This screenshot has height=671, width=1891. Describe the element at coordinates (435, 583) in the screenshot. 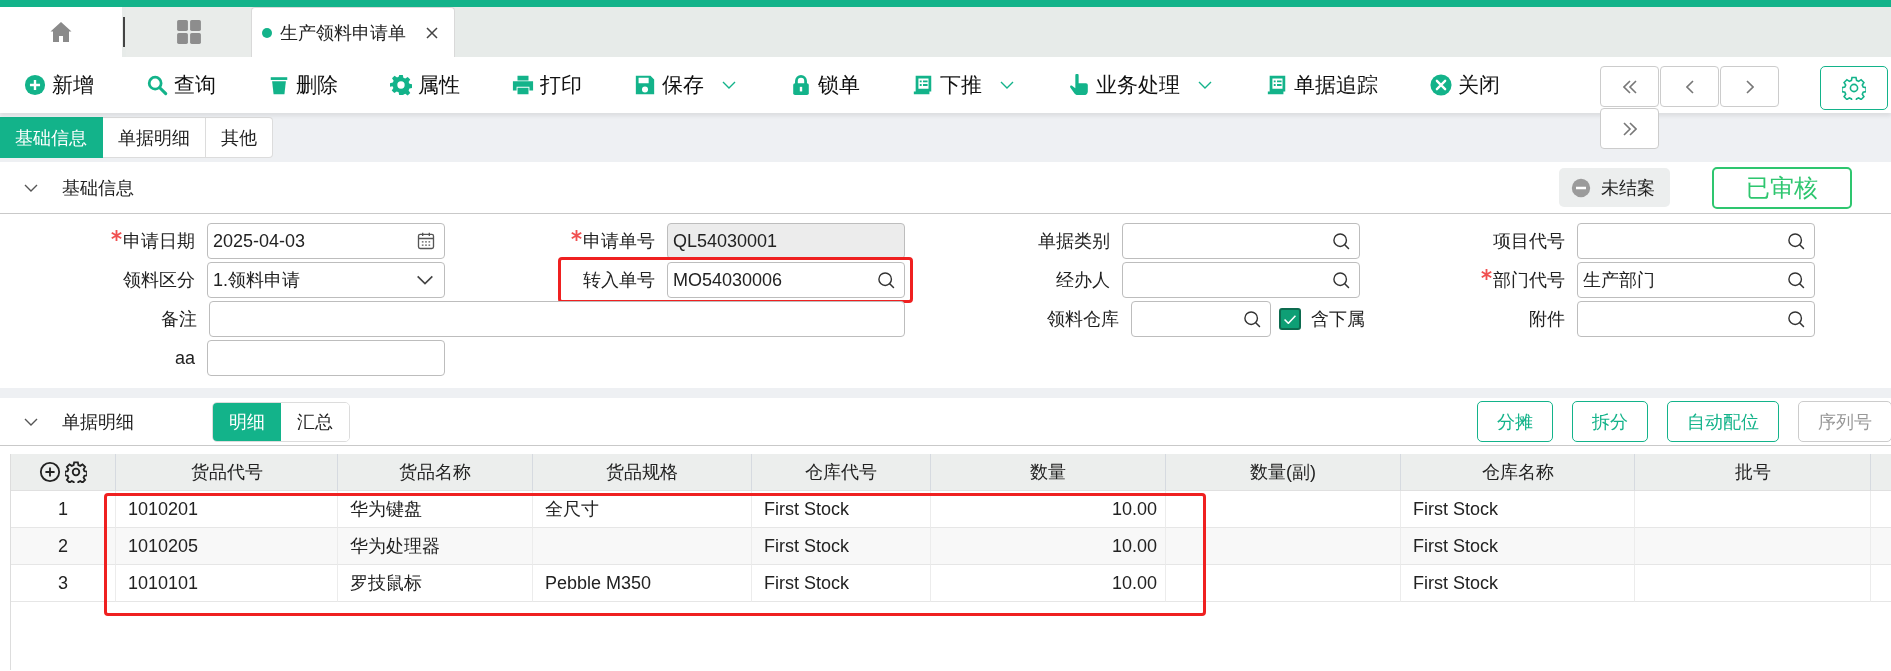

I see `table-cell: 罗技鼠标` at that location.